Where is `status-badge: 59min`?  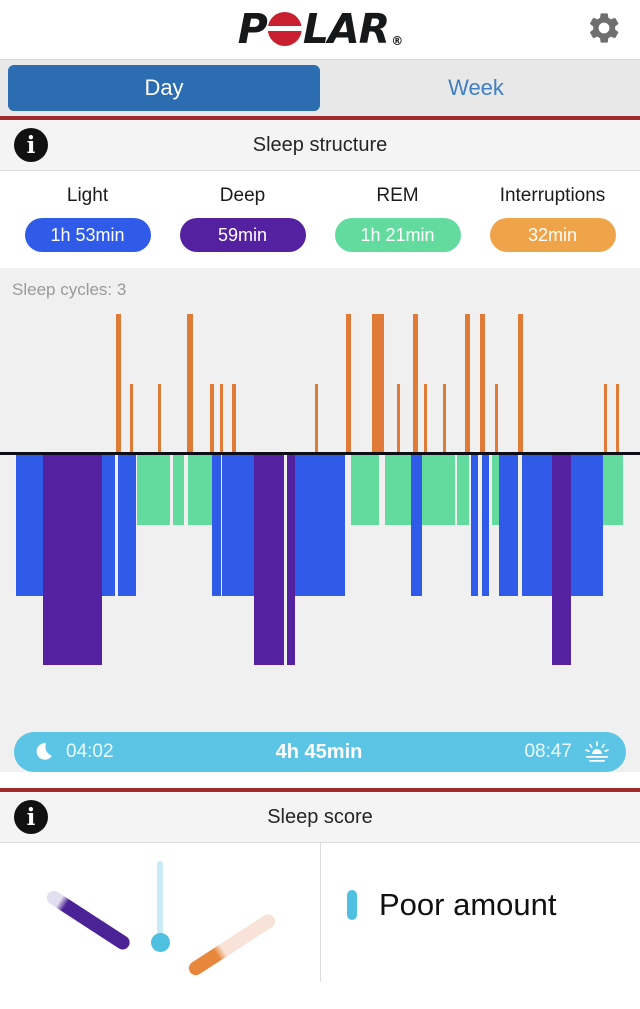
status-badge: 59min is located at coordinates (242, 235).